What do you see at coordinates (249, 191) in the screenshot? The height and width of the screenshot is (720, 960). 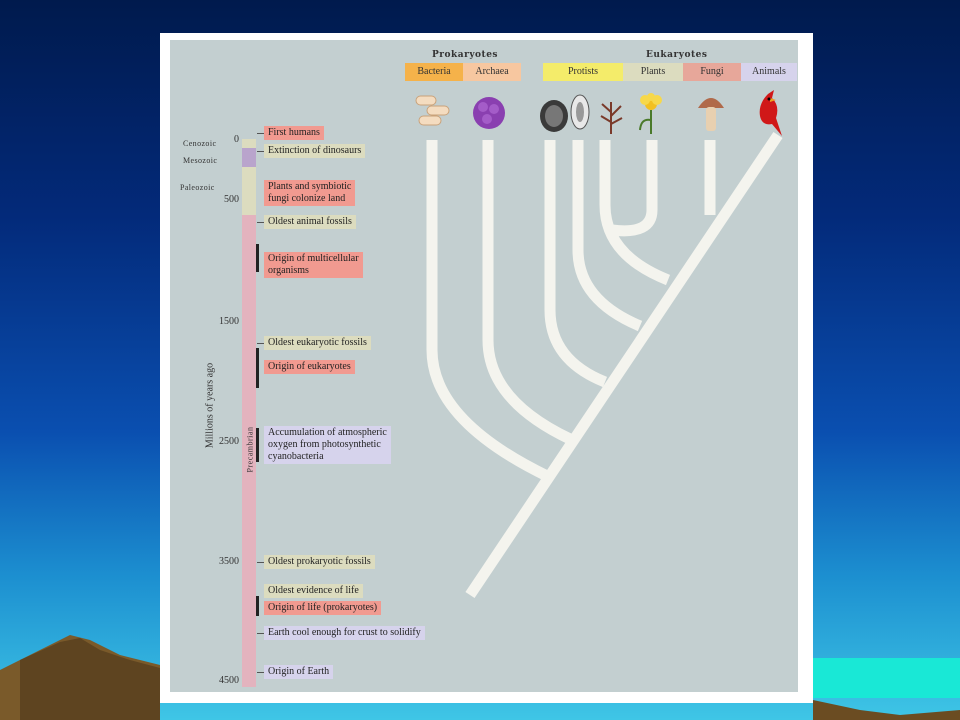 I see `paleozoic-bar` at bounding box center [249, 191].